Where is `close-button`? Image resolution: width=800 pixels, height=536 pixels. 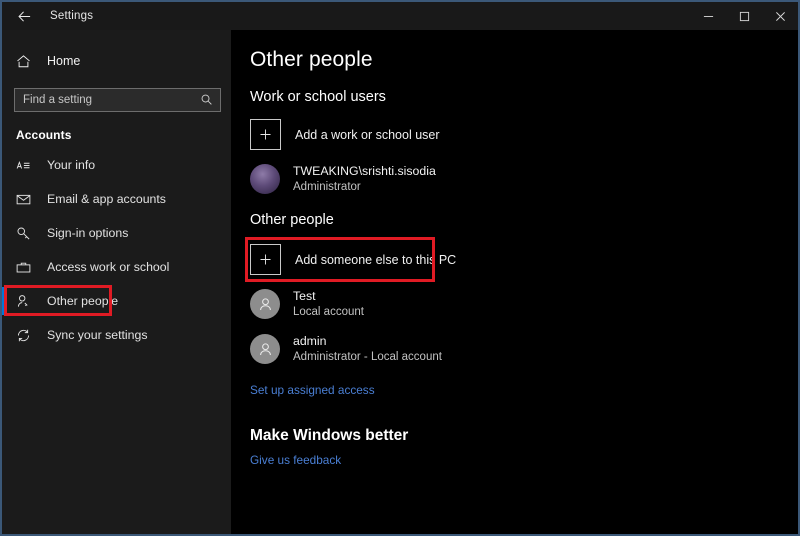 close-button is located at coordinates (780, 16).